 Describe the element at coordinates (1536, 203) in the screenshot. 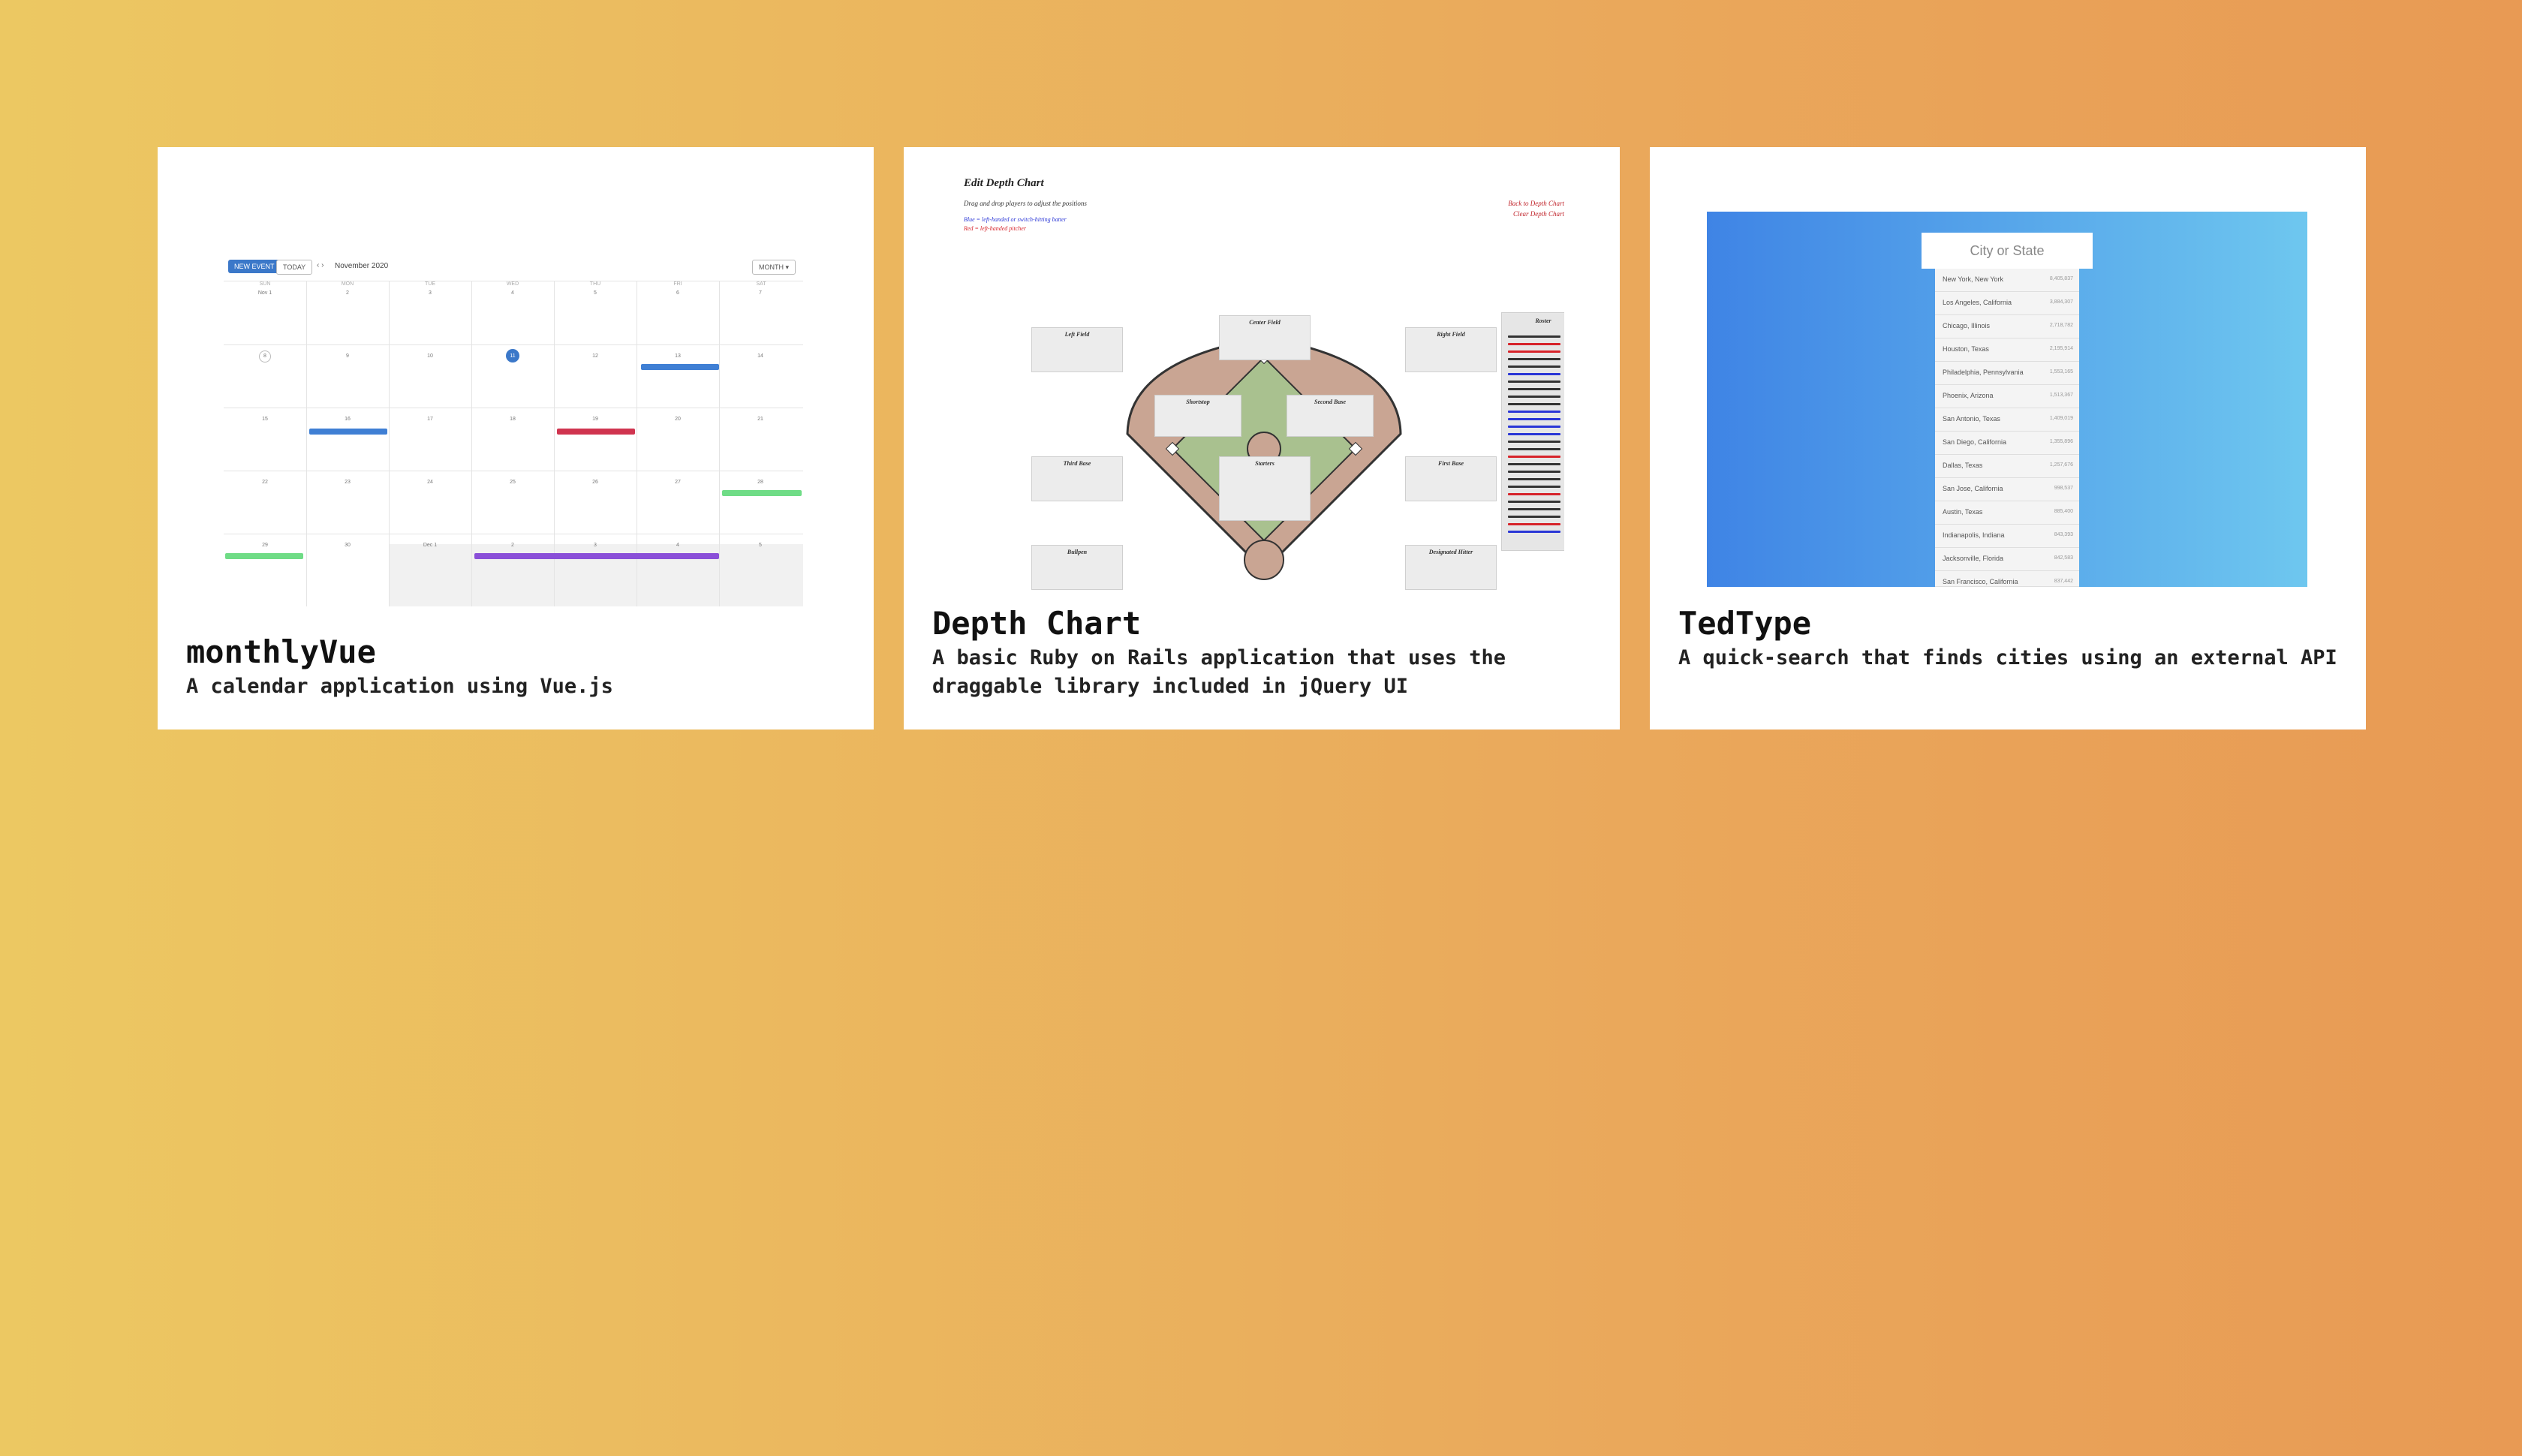

I see `back-to-depth-chart-link: Back to Depth Chart` at that location.